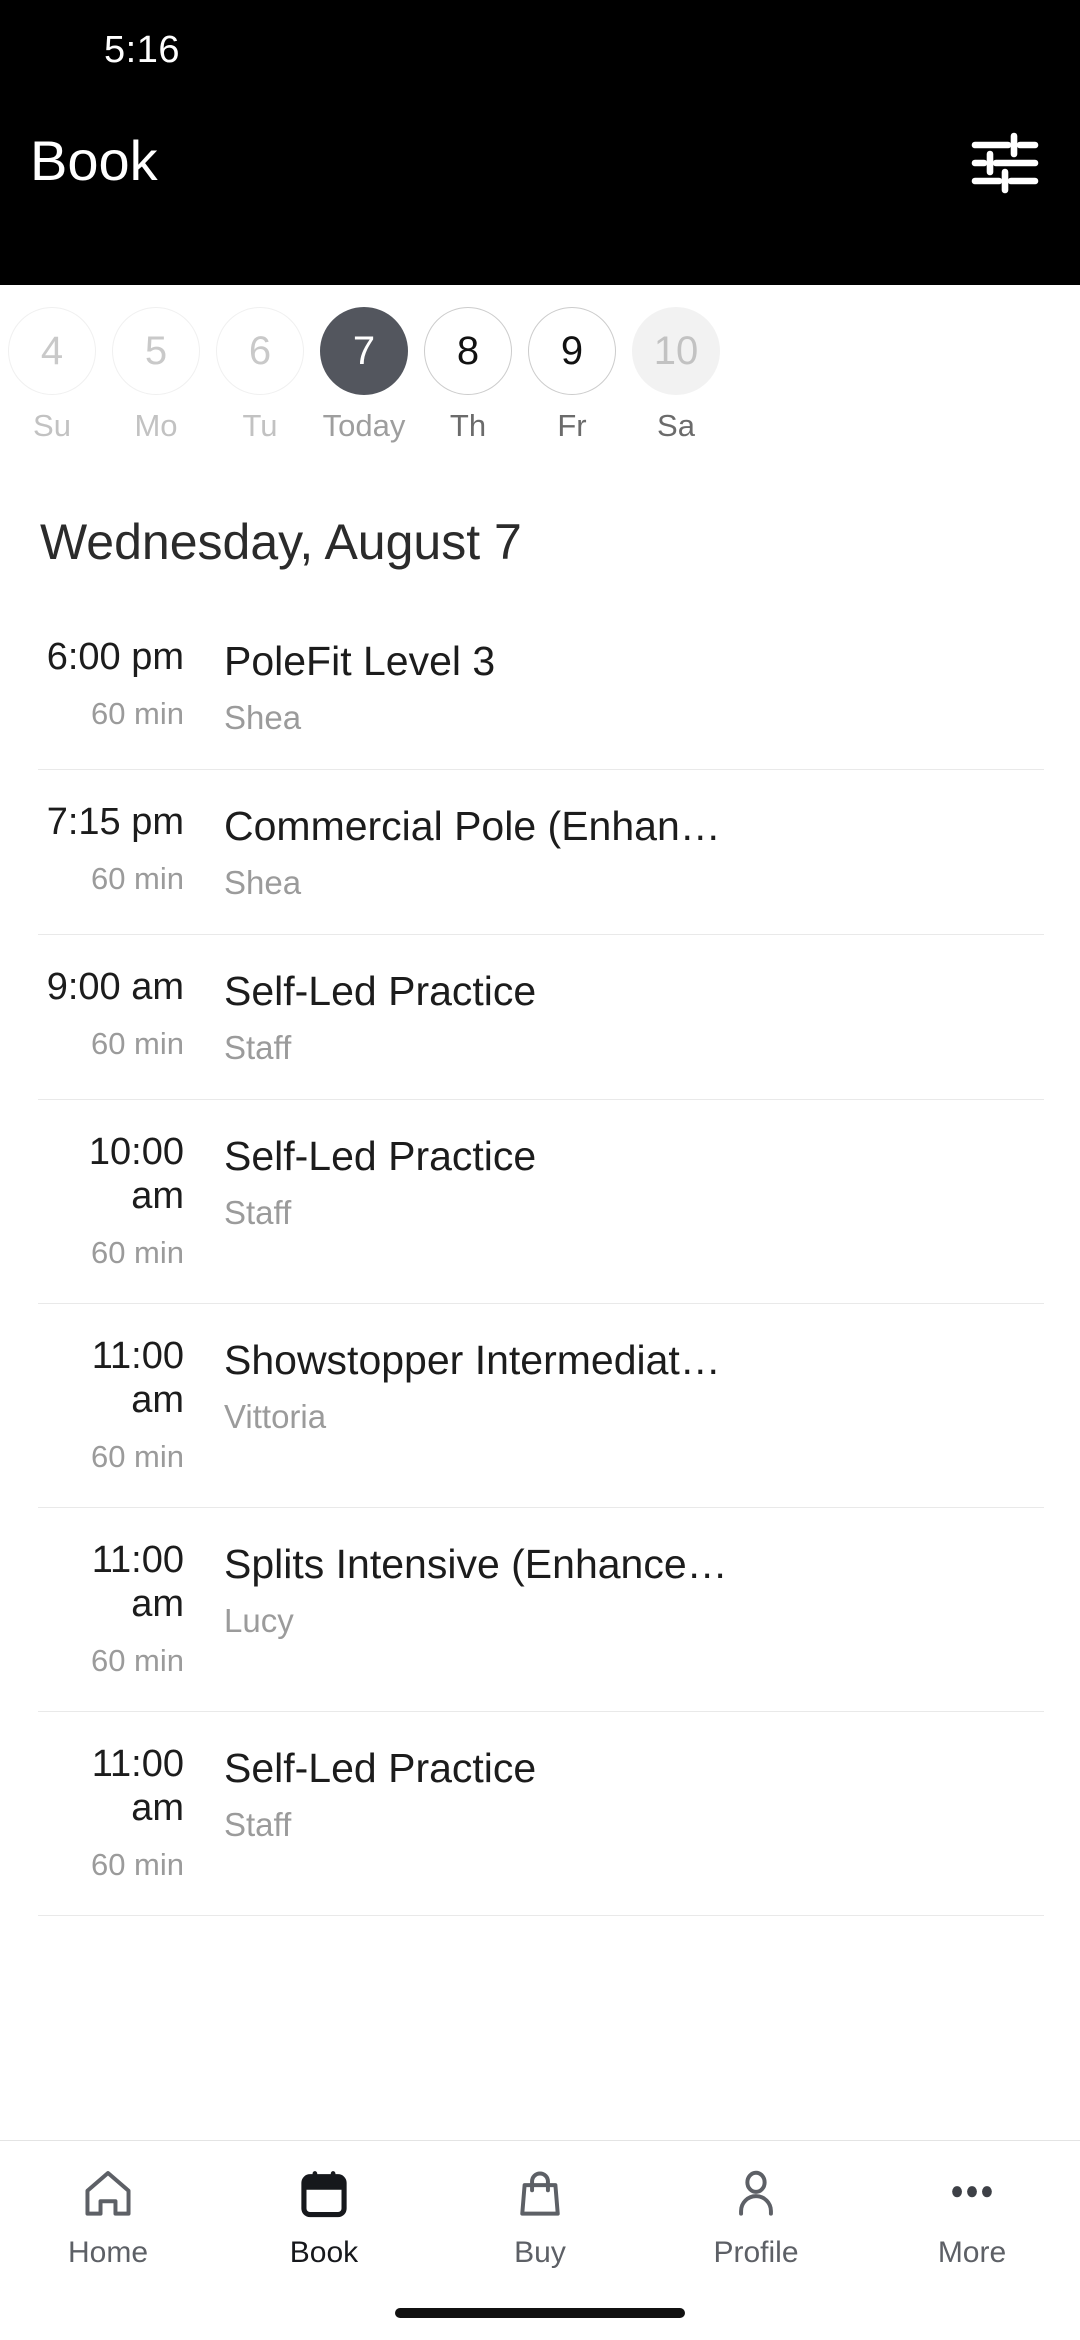  What do you see at coordinates (364, 351) in the screenshot?
I see `date-circle-7: 7` at bounding box center [364, 351].